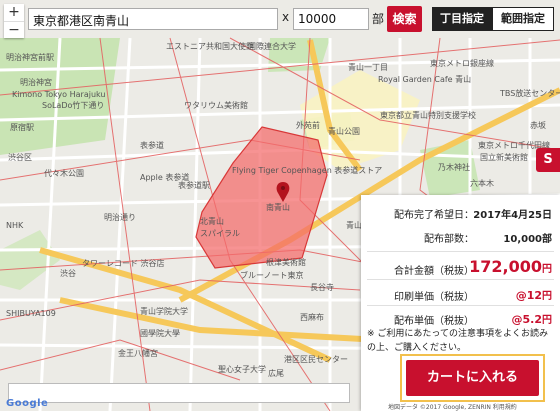 Image resolution: width=560 pixels, height=411 pixels. I want to click on map-label: 国立新美術館, so click(504, 157).